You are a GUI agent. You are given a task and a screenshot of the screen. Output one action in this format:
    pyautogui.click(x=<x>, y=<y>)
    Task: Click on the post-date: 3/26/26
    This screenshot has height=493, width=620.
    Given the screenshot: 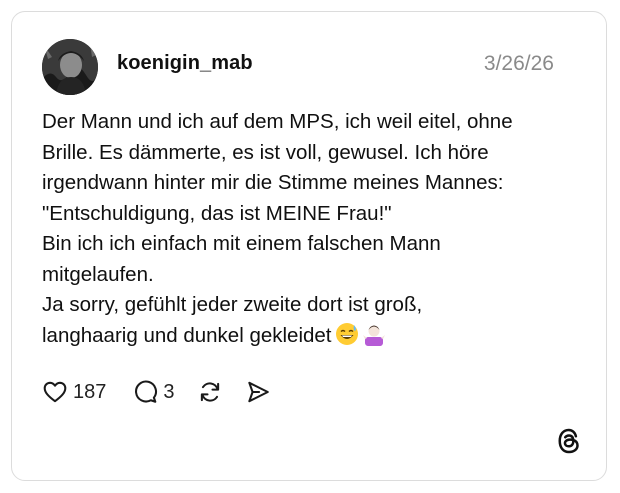 What is the action you would take?
    pyautogui.click(x=518, y=63)
    